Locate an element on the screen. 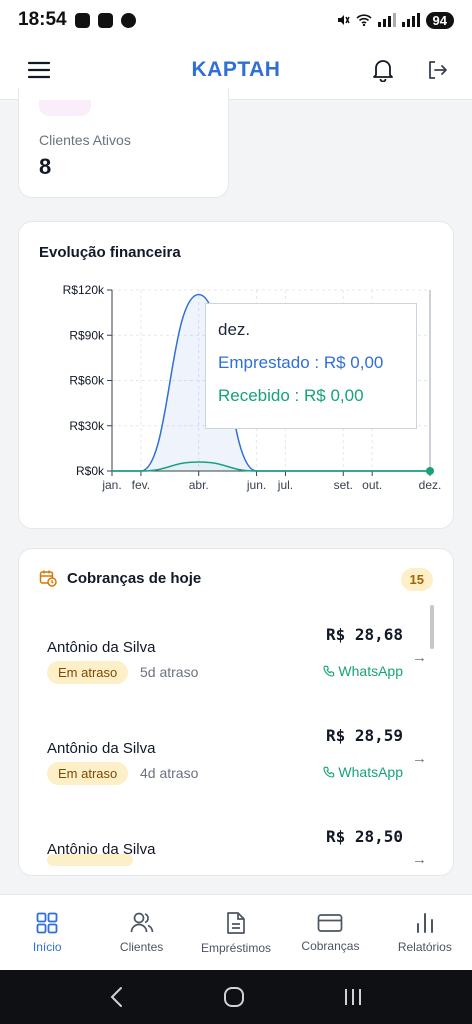  document-icon is located at coordinates (236, 922).